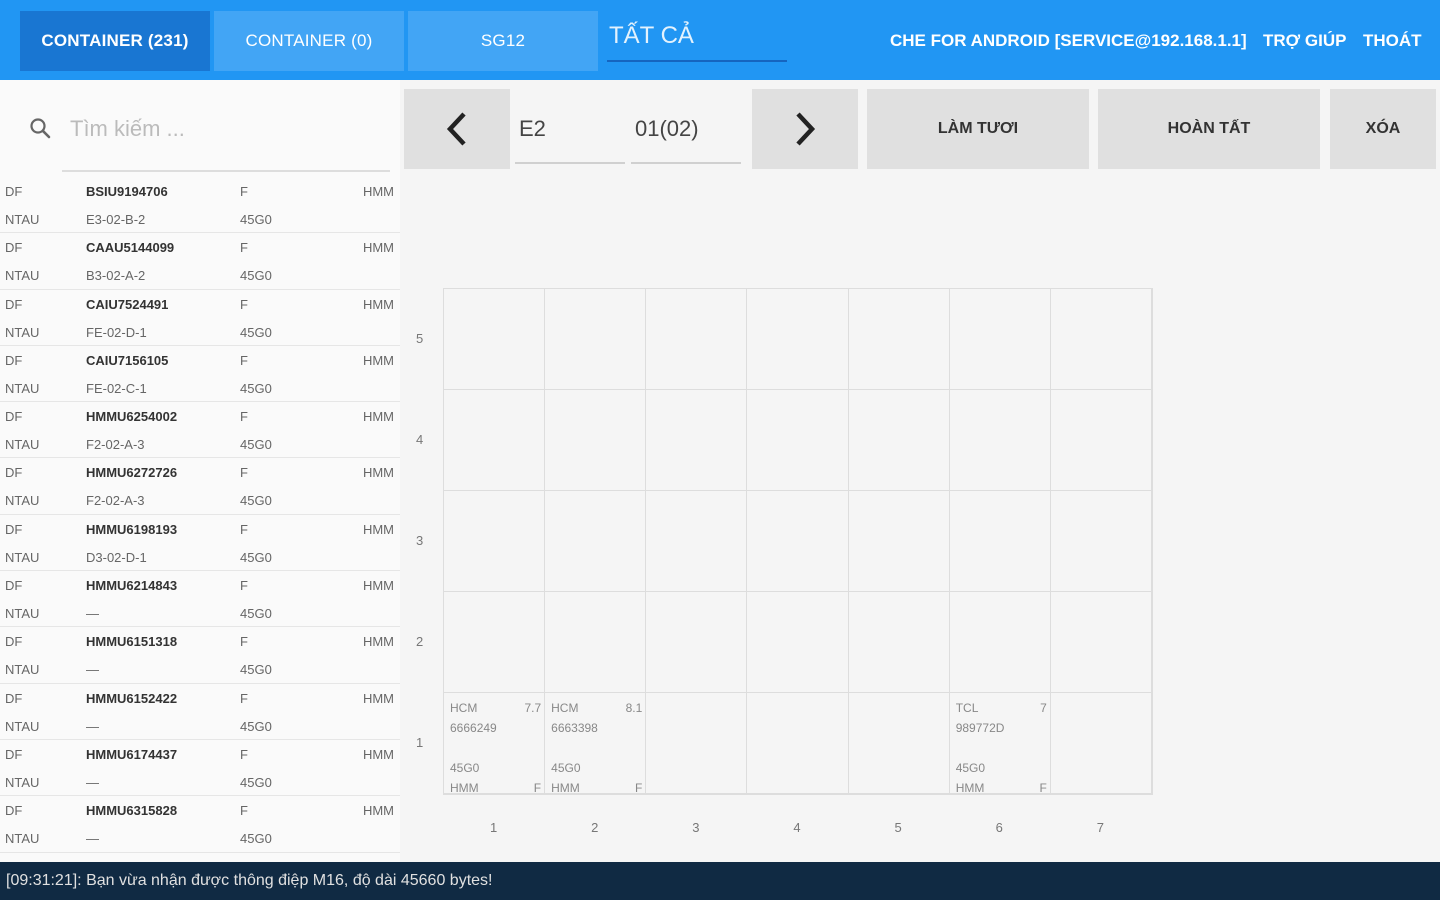  I want to click on container-weight: 7, so click(1043, 708).